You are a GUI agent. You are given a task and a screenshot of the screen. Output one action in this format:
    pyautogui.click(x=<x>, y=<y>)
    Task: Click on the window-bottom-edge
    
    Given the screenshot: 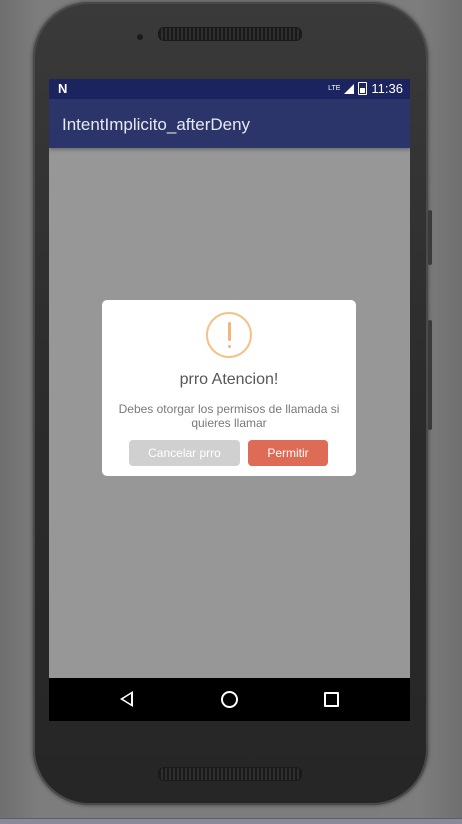 What is the action you would take?
    pyautogui.click(x=231, y=821)
    